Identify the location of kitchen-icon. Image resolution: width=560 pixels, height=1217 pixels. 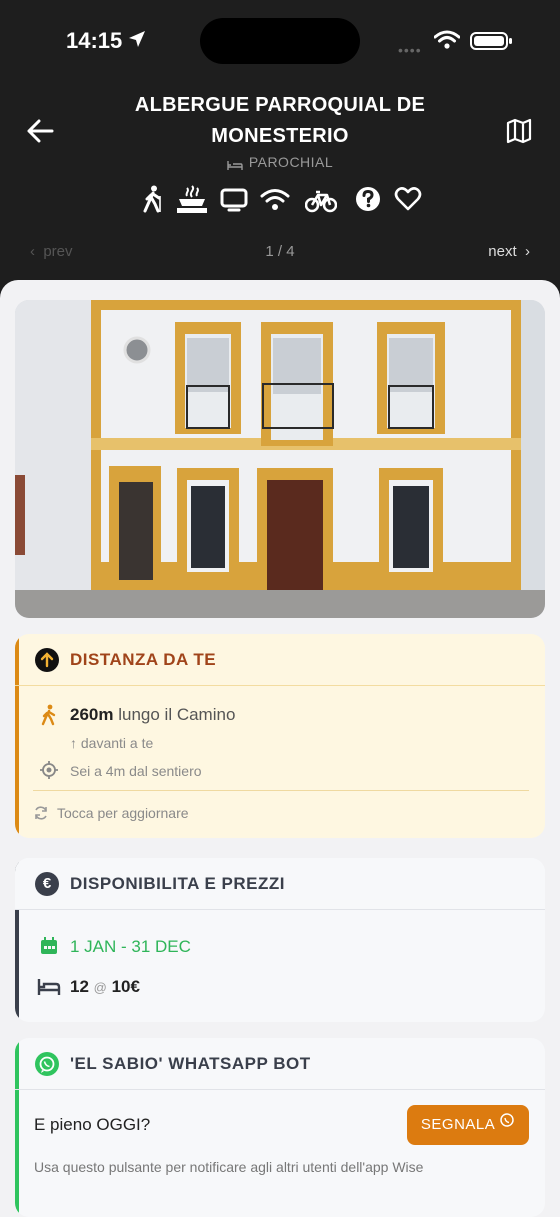
(191, 199).